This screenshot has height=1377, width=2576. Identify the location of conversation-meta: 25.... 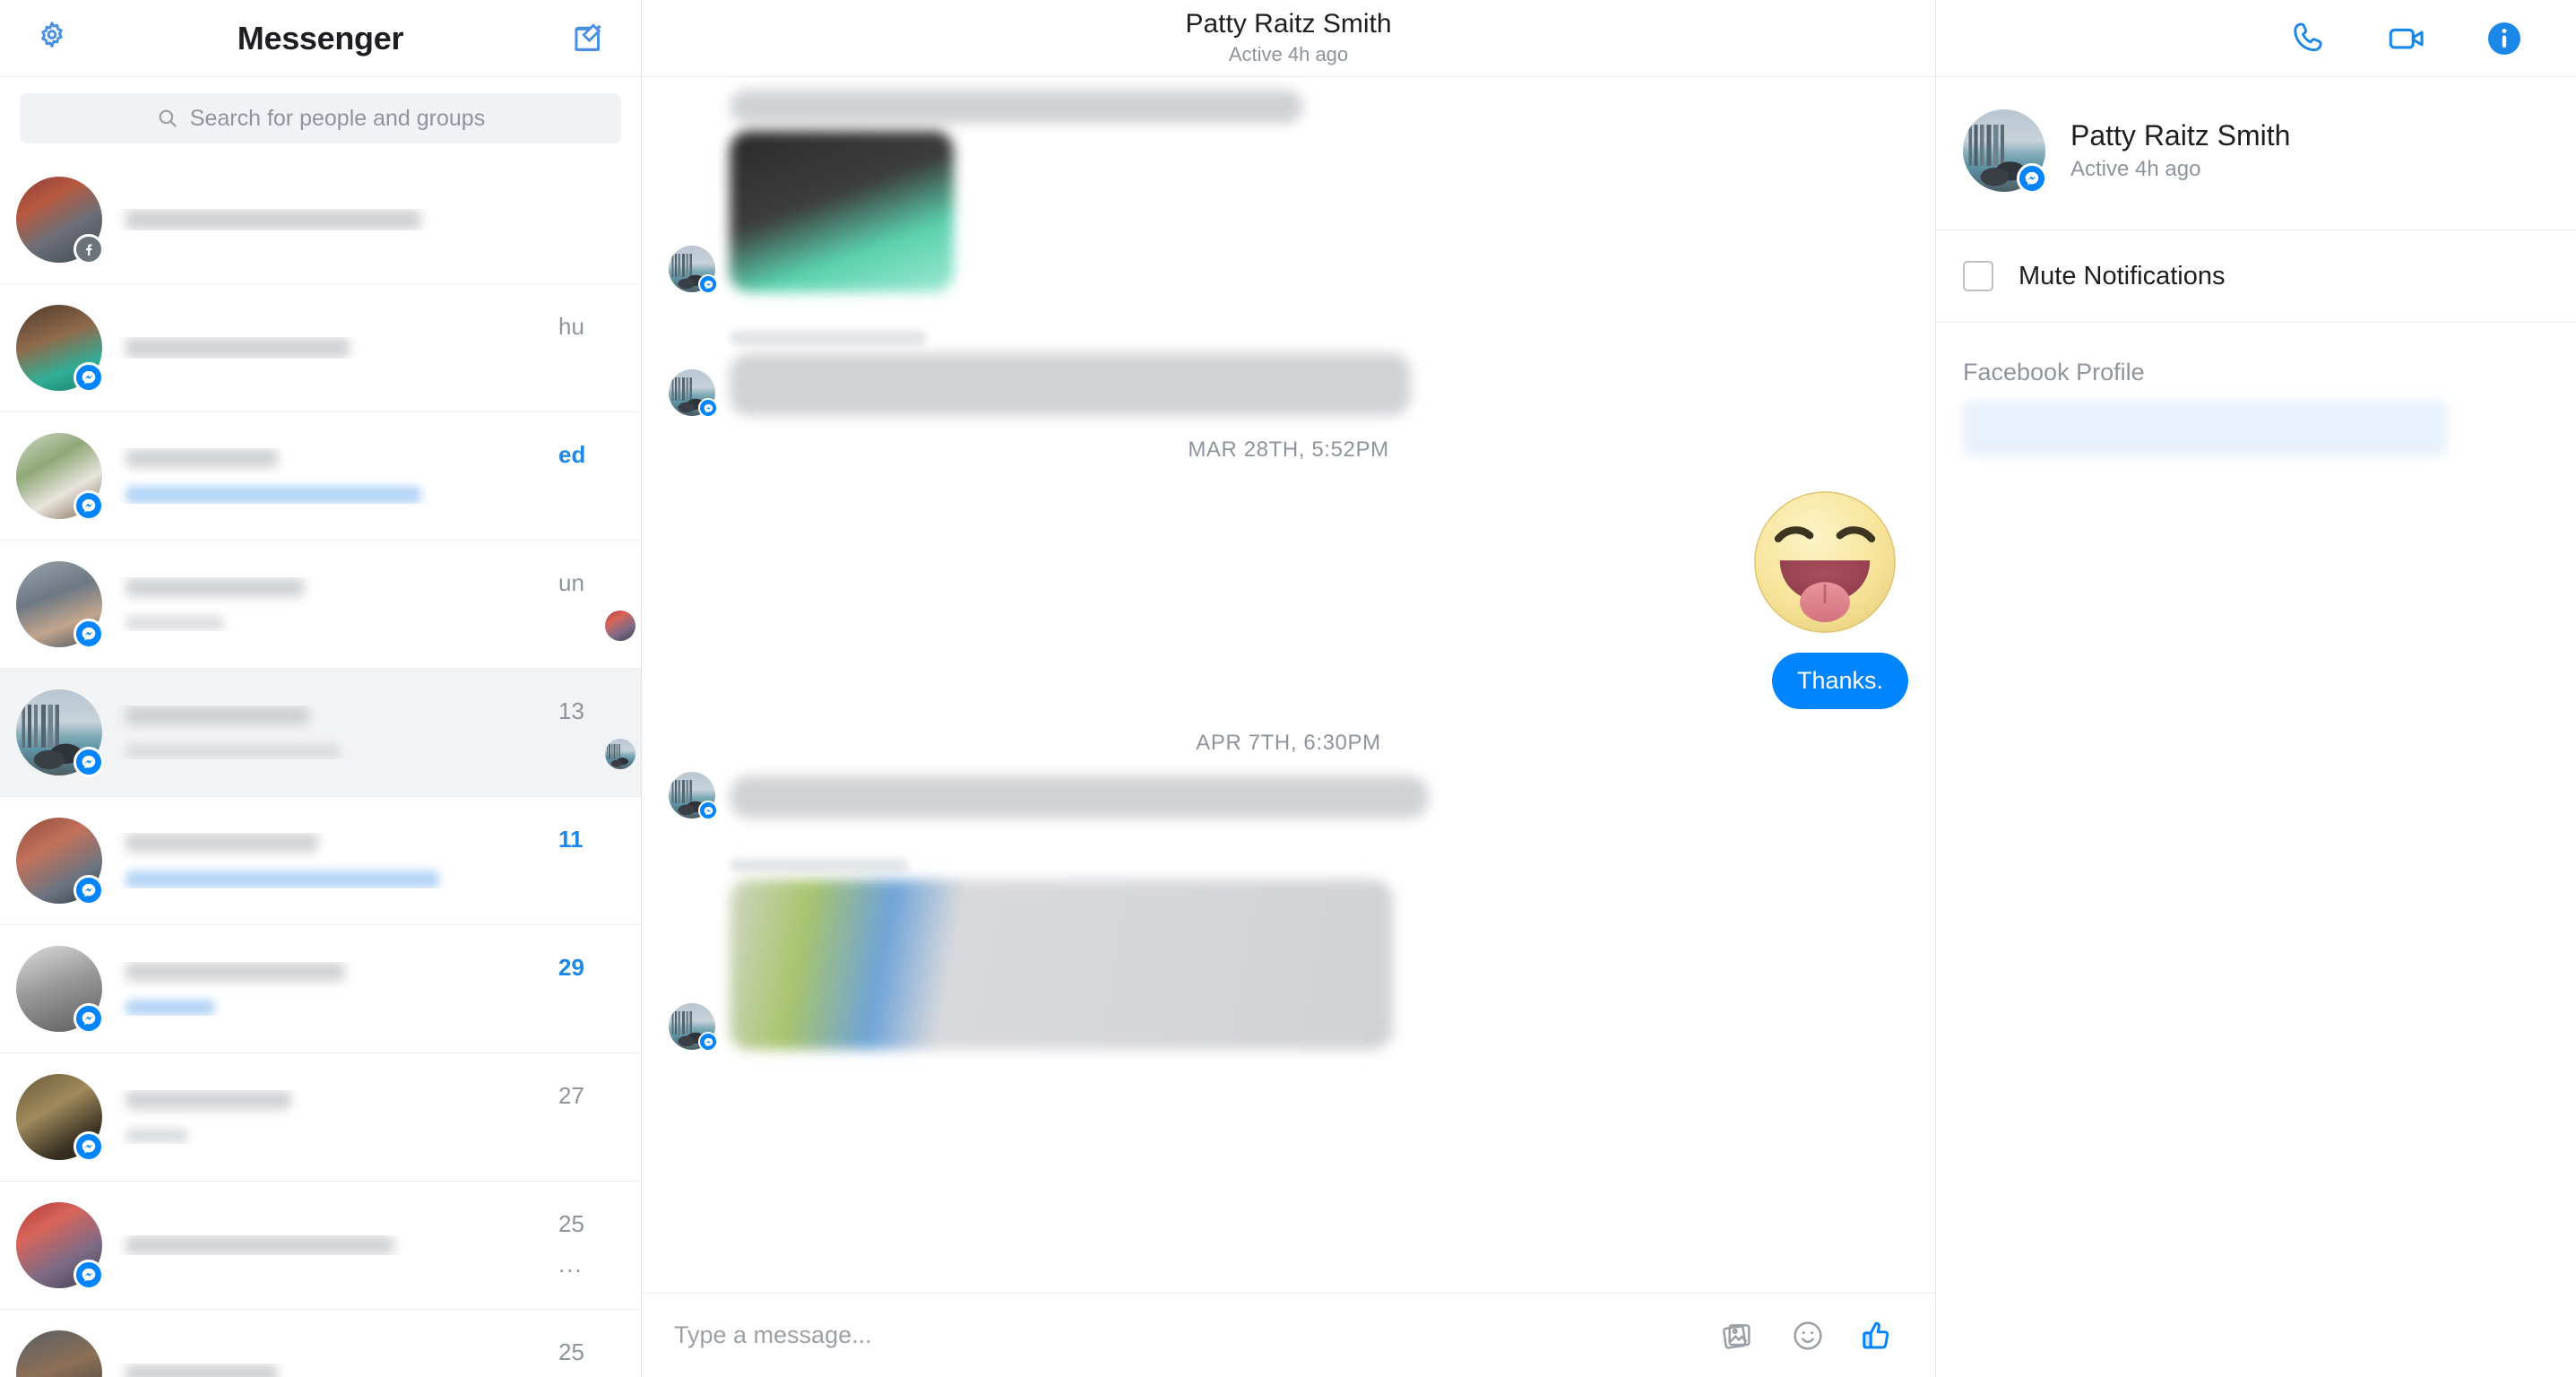
(599, 1244).